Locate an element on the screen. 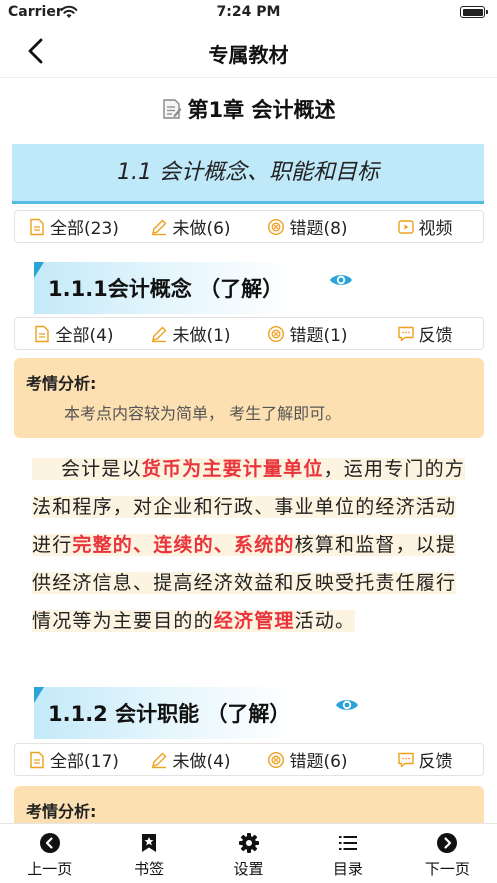 This screenshot has height=883, width=497. catalog-button: 目录 is located at coordinates (347, 853).